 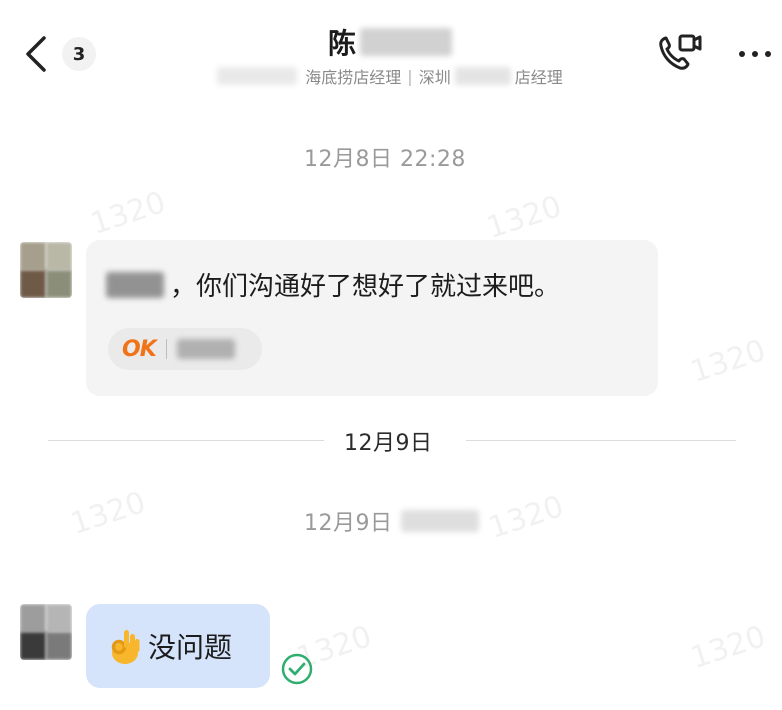 I want to click on timestamp-time-redacted, so click(x=439, y=521).